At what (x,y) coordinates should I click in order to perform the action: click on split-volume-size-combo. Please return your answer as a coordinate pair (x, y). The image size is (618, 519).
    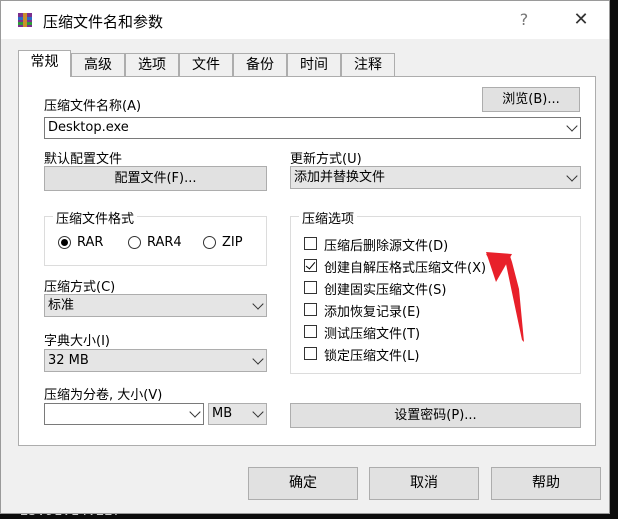
    Looking at the image, I should click on (124, 414).